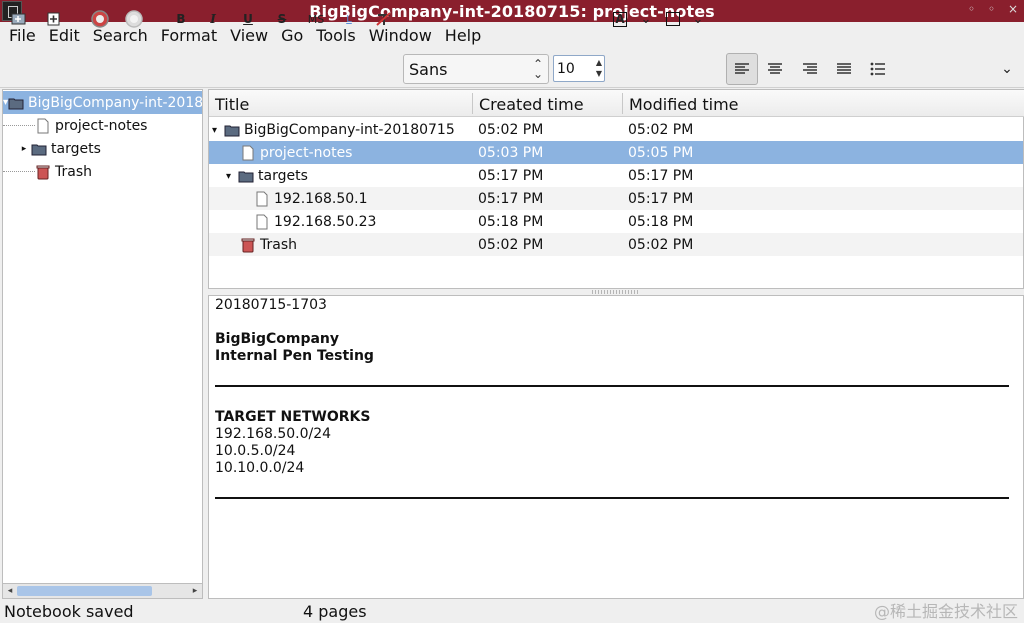 This screenshot has width=1024, height=623. What do you see at coordinates (195, 591) in the screenshot?
I see `scroll-right-icon: ▸` at bounding box center [195, 591].